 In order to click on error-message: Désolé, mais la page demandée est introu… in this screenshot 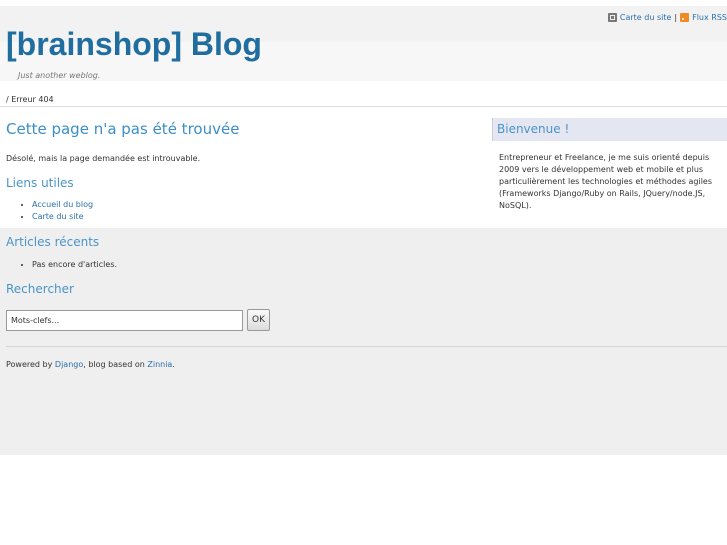, I will do `click(103, 158)`.